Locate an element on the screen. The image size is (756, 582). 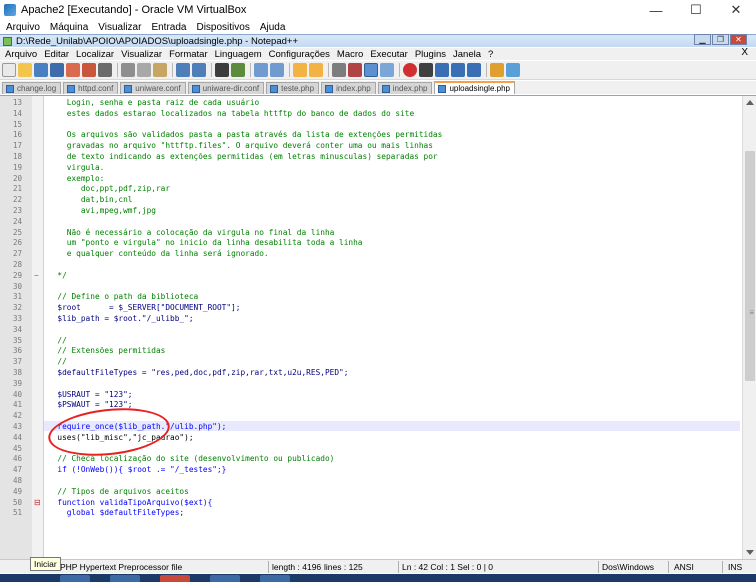
show-all-chars-icon is located at coordinates (355, 70).